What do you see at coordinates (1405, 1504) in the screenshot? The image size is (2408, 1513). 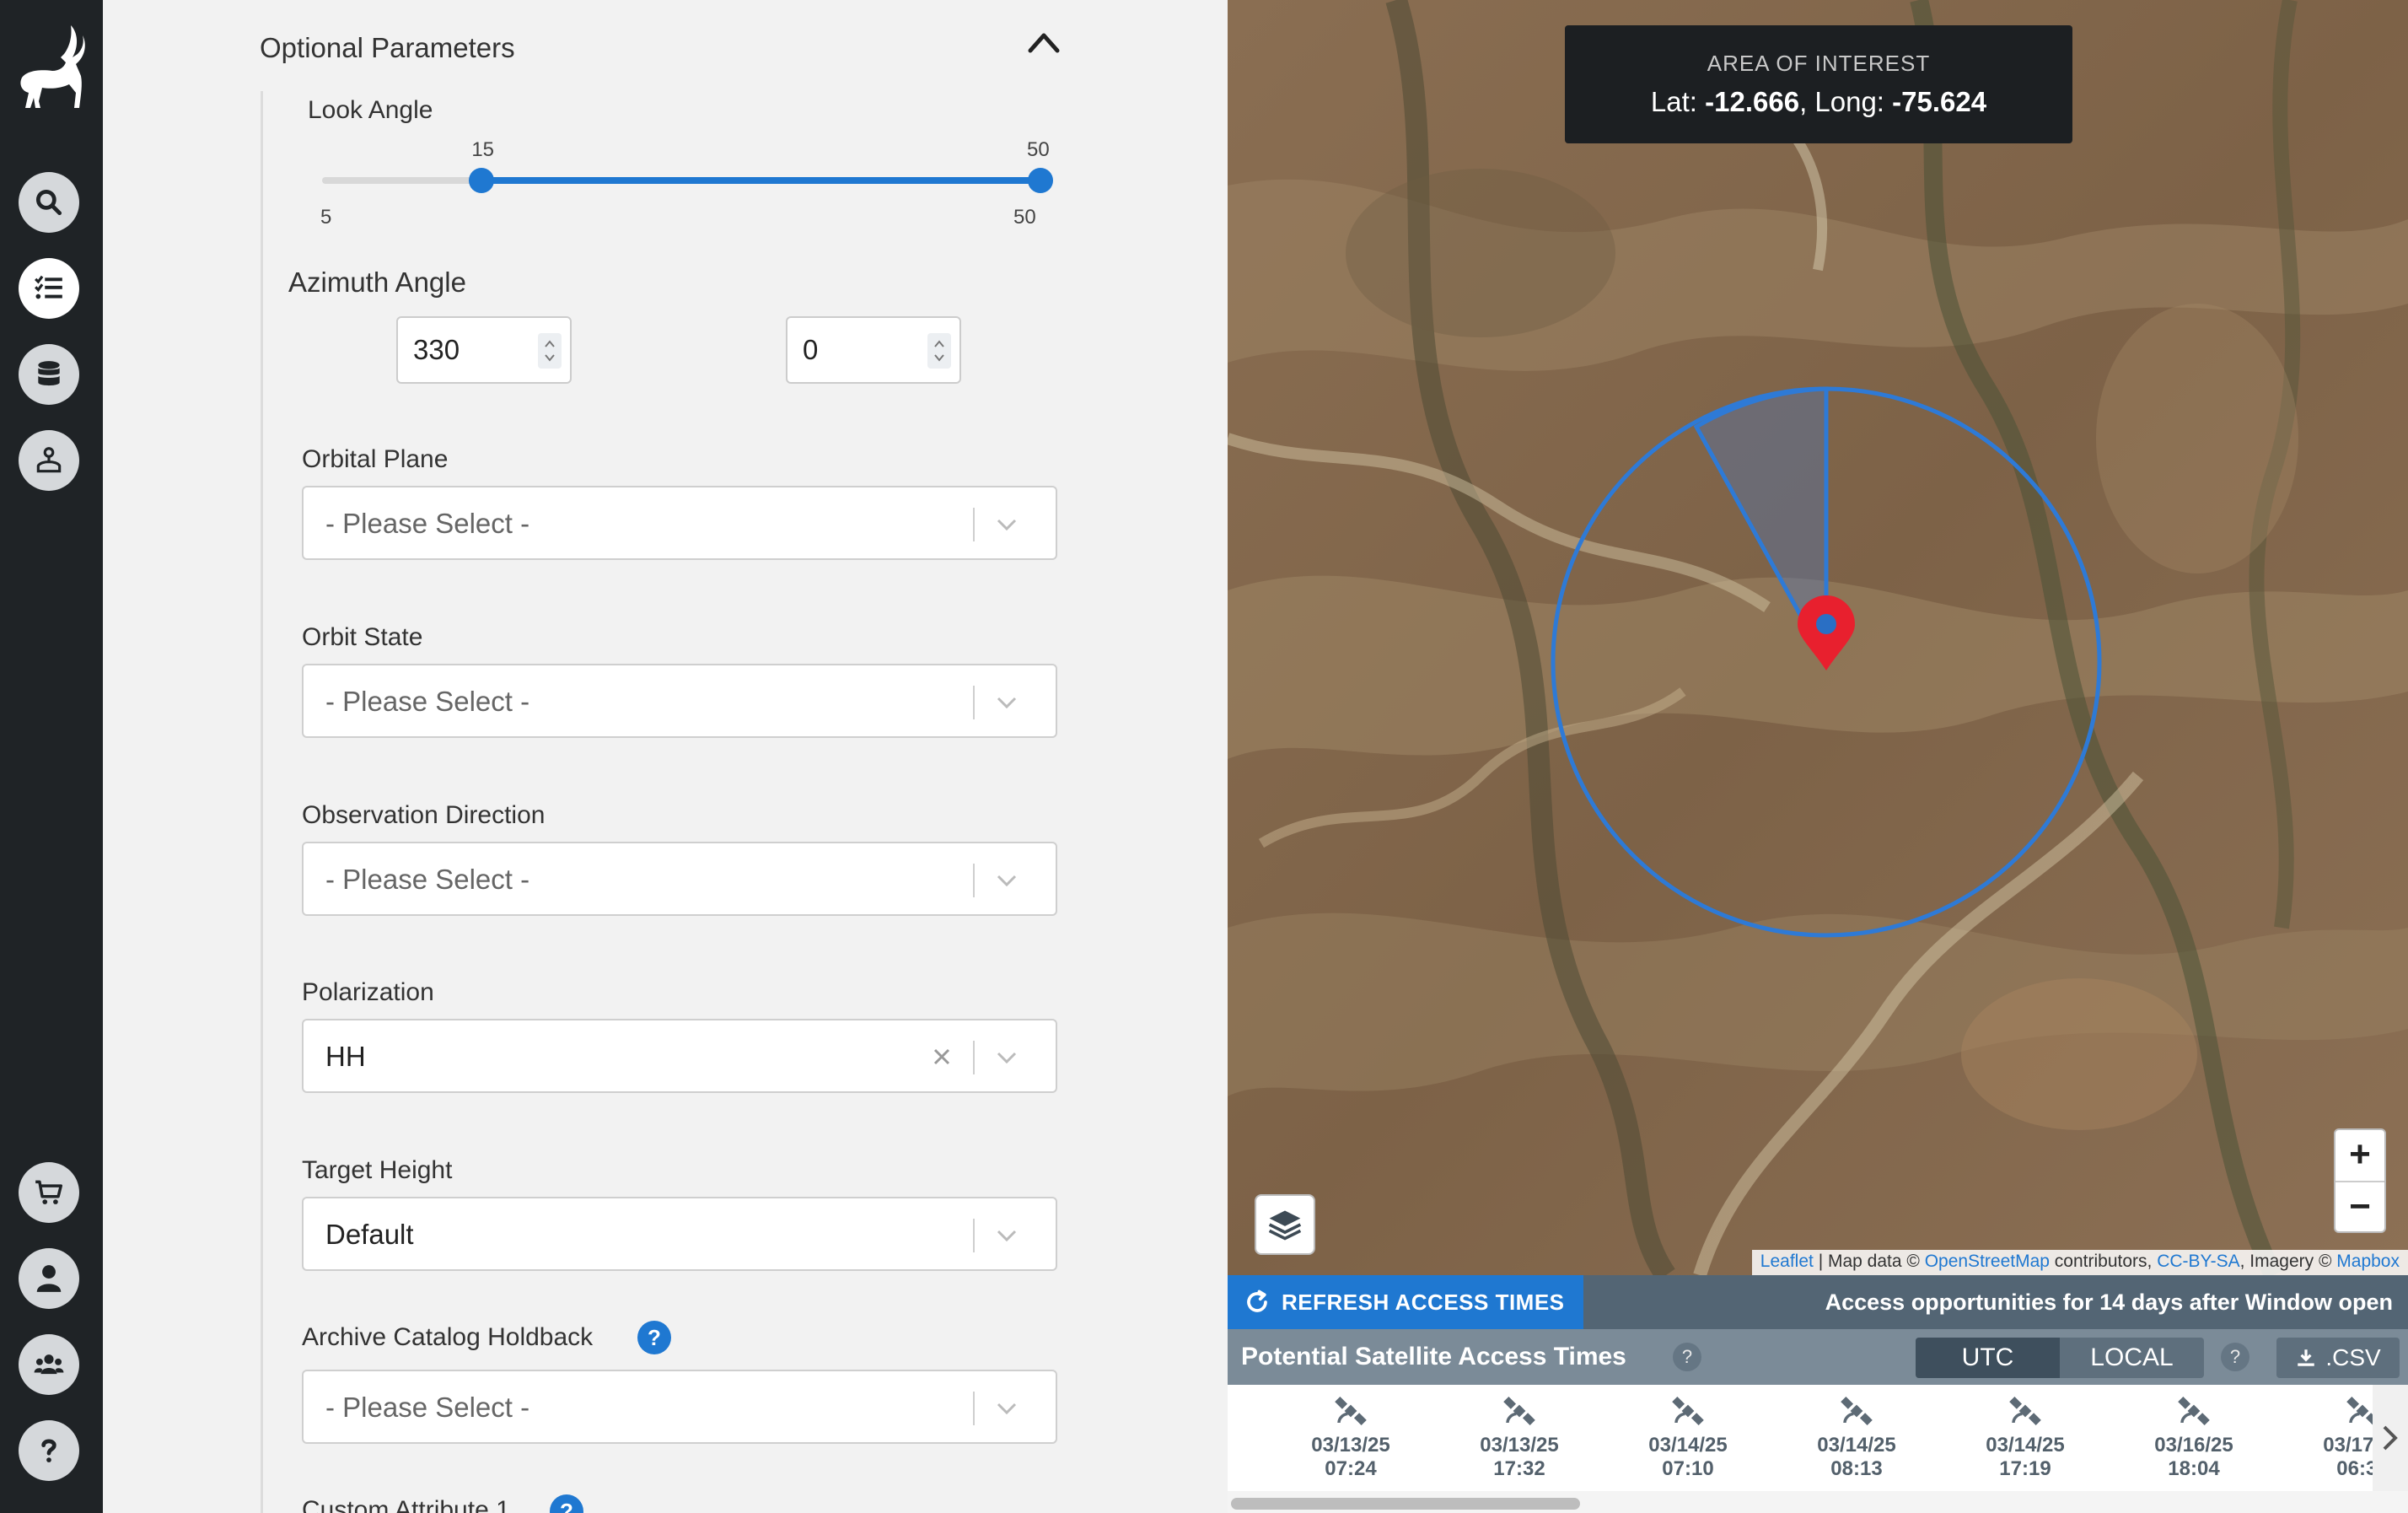 I see `scrollbar-thumb` at bounding box center [1405, 1504].